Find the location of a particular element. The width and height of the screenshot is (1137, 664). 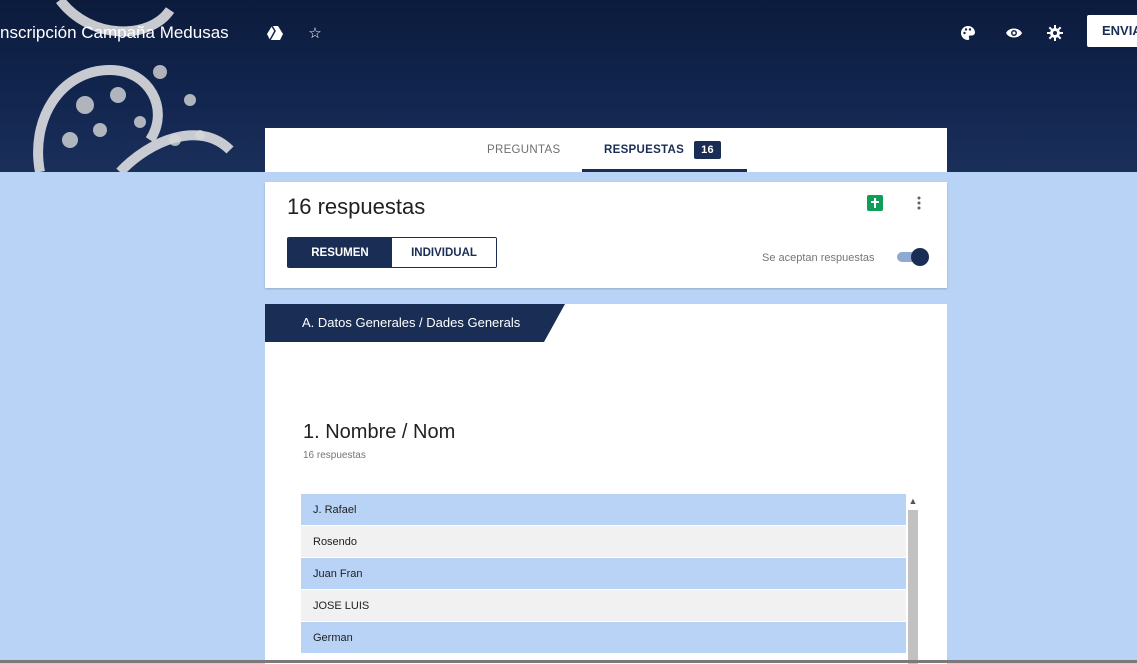

answer-row: J. Rafael is located at coordinates (603, 509).